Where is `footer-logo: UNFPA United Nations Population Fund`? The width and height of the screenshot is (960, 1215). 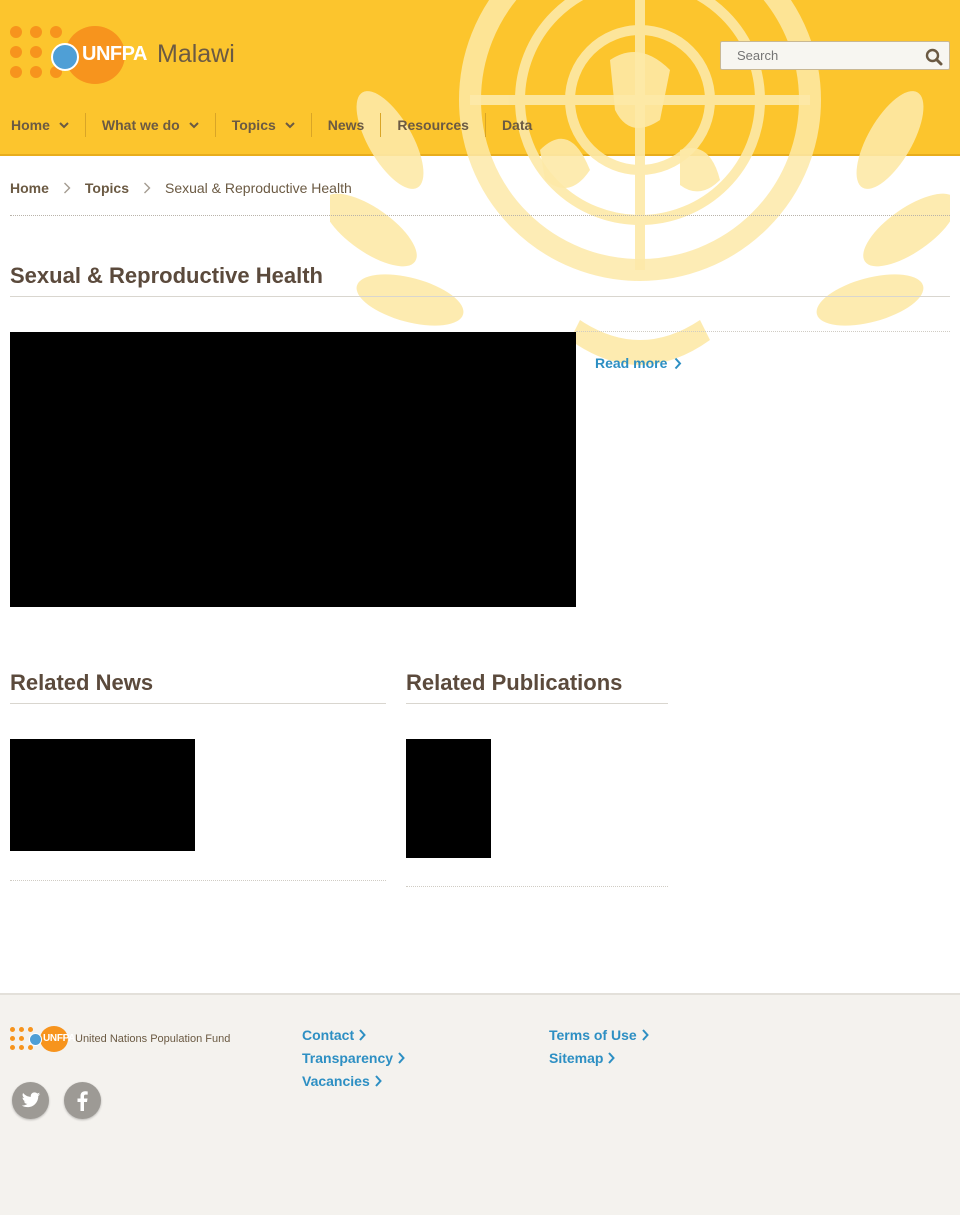
footer-logo: UNFPA United Nations Population Fund is located at coordinates (130, 1040).